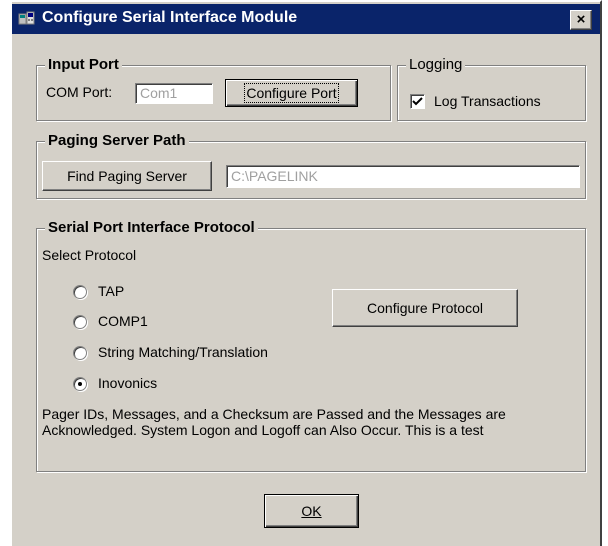 The image size is (608, 546). I want to click on radio-comp1, so click(80, 322).